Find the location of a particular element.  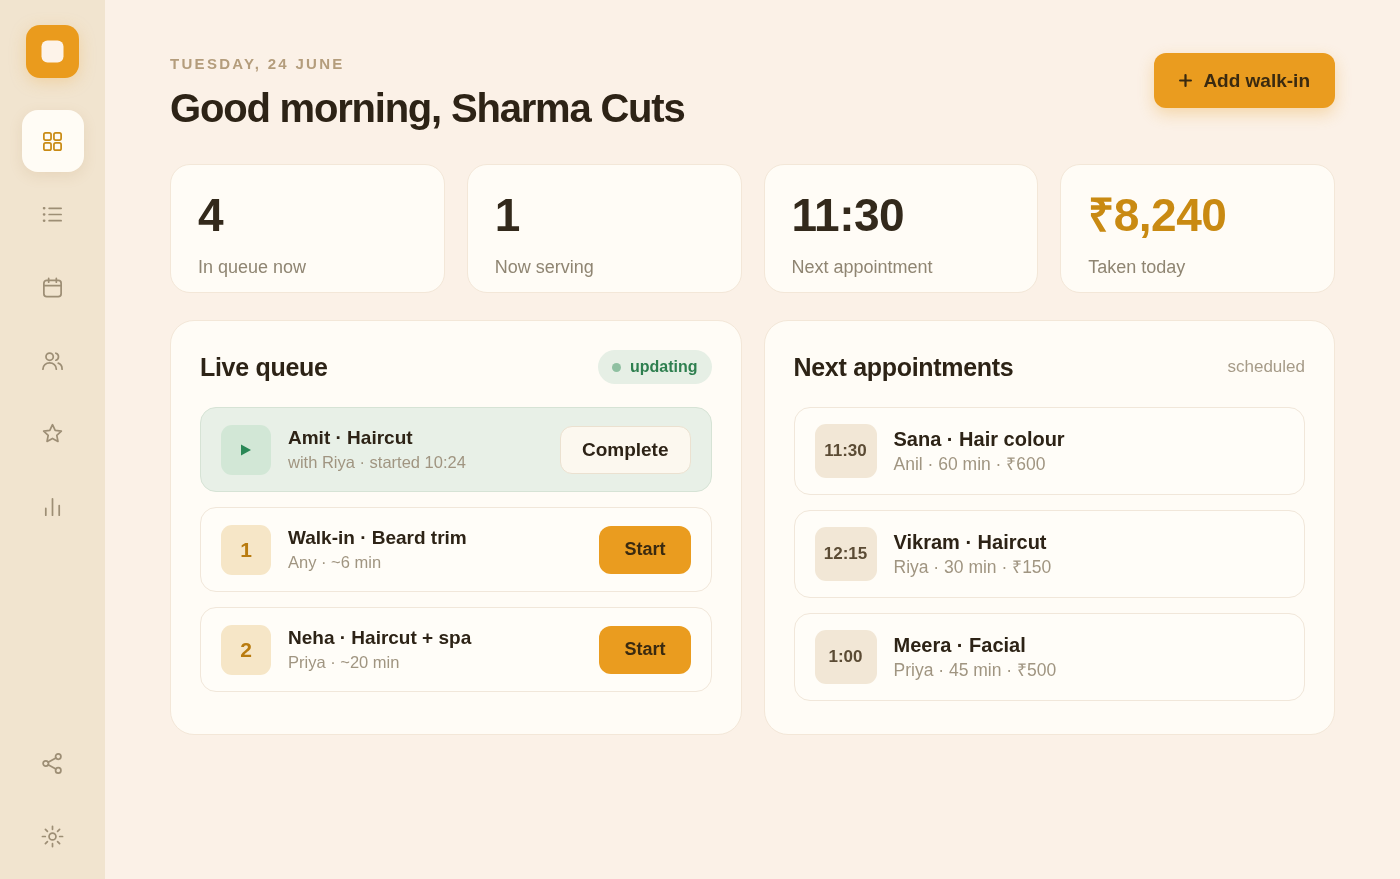

page-title: Good morning, Sharma Cuts is located at coordinates (427, 108).